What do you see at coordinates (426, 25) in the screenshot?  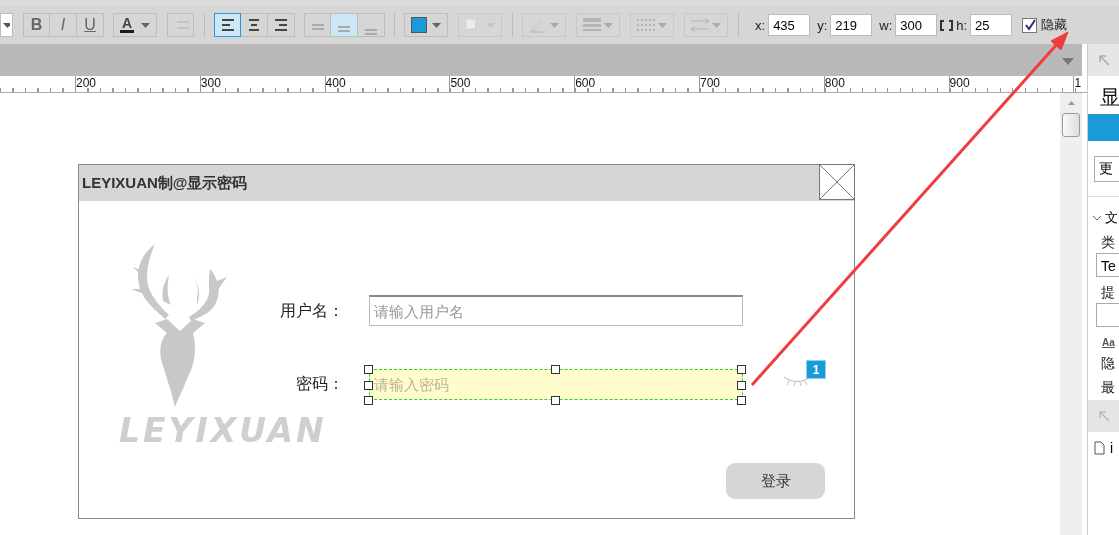 I see `fill-color-dropdown` at bounding box center [426, 25].